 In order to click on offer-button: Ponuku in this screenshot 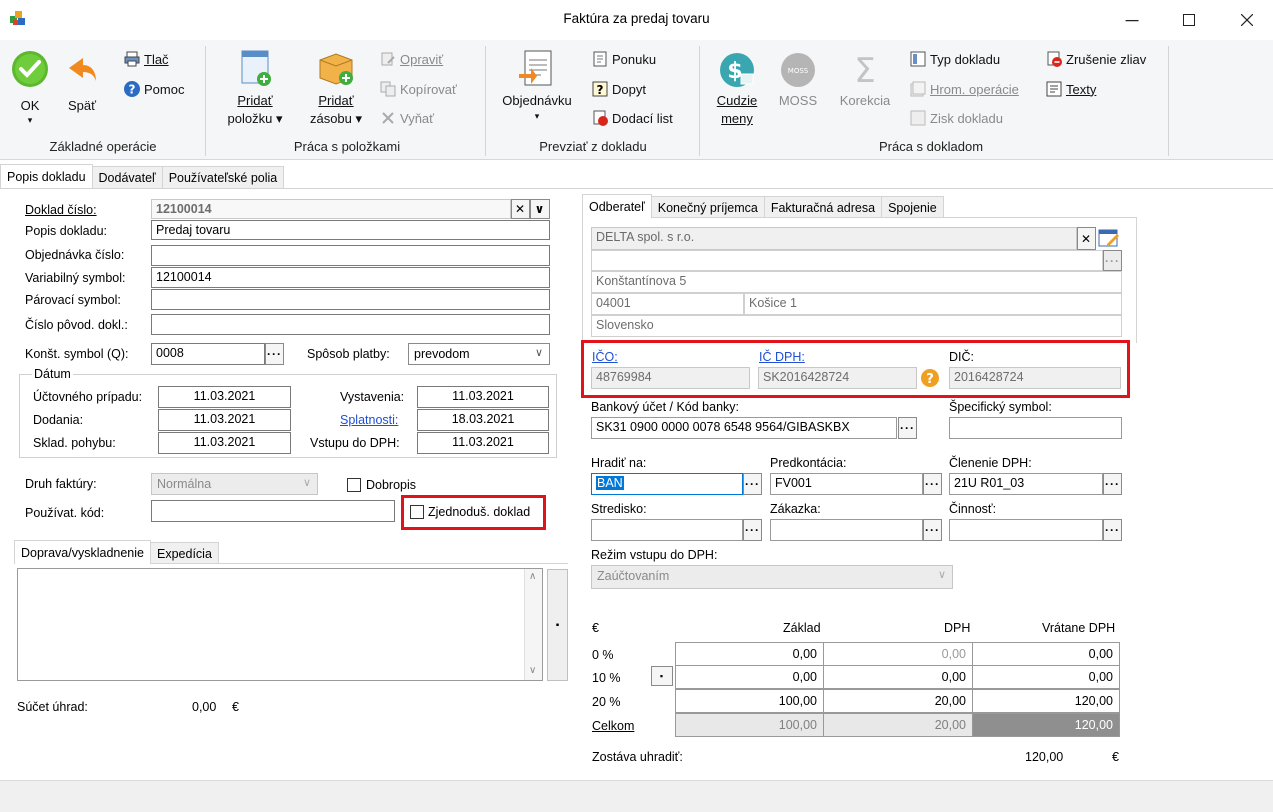, I will do `click(624, 59)`.